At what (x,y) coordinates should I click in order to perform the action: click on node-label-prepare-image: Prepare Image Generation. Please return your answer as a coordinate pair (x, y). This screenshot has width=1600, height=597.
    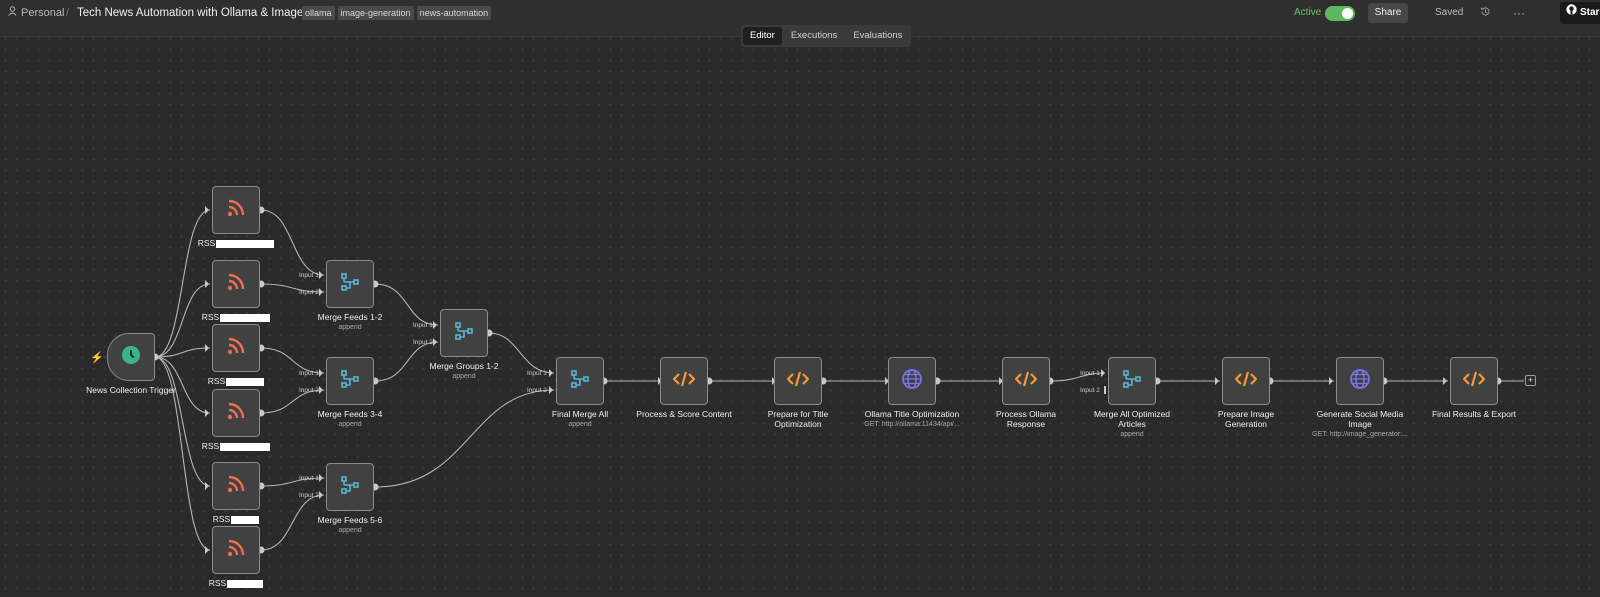
    Looking at the image, I should click on (1246, 419).